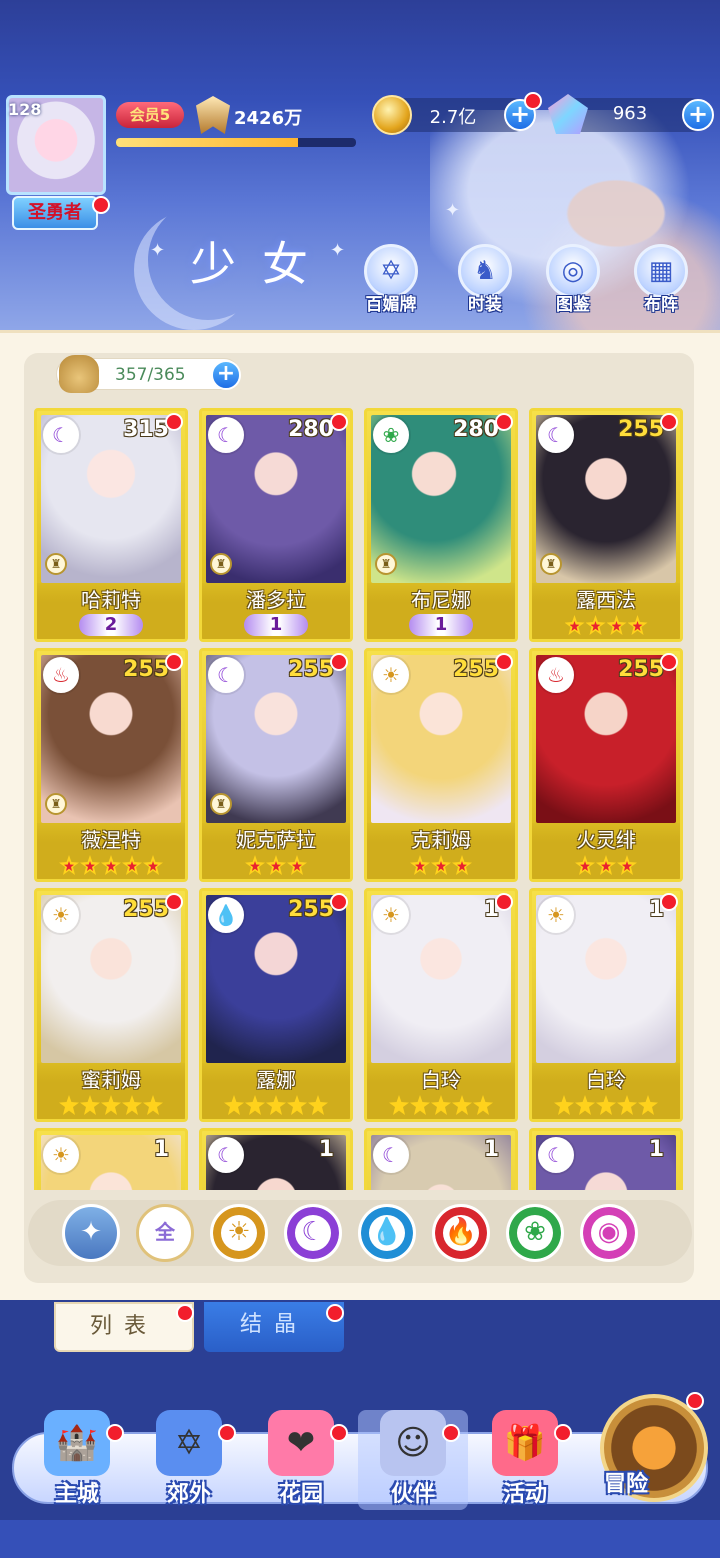 Image resolution: width=720 pixels, height=1558 pixels. Describe the element at coordinates (441, 765) in the screenshot. I see `partner-card: ☀ 255 克莉姆` at that location.